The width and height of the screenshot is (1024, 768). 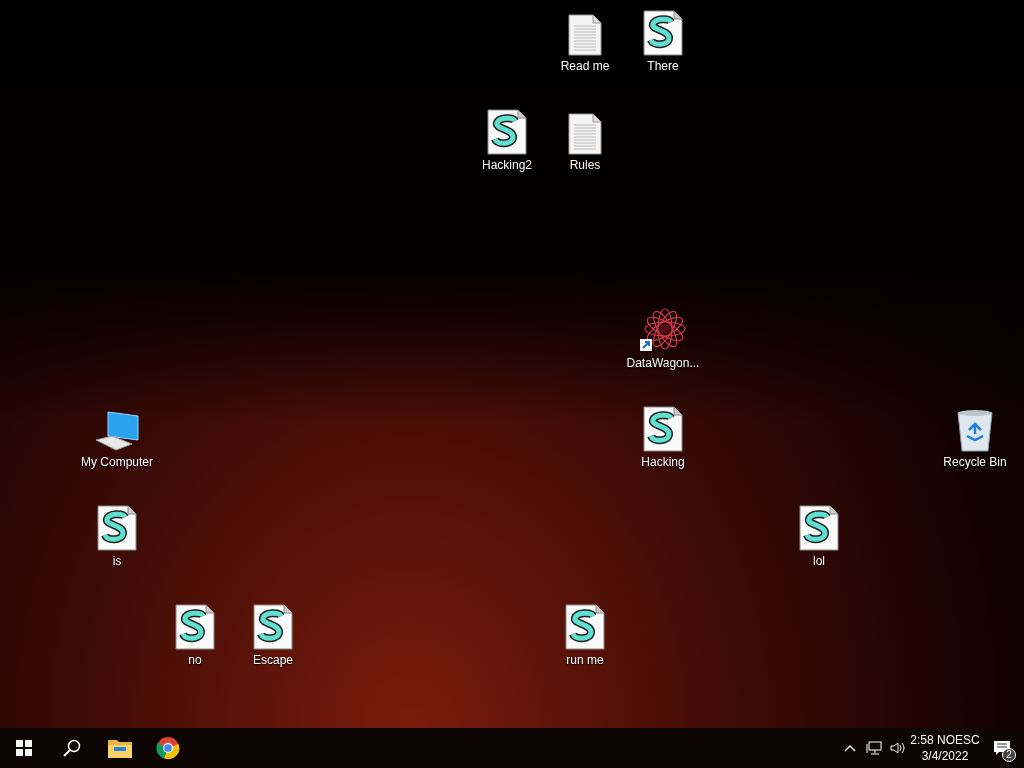 I want to click on computer-icon, so click(x=117, y=431).